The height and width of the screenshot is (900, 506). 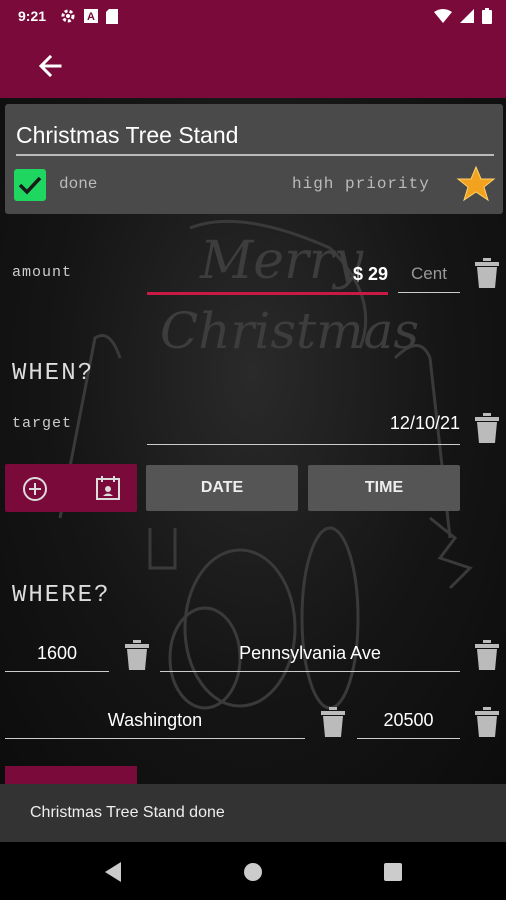 What do you see at coordinates (476, 184) in the screenshot?
I see `star-icon` at bounding box center [476, 184].